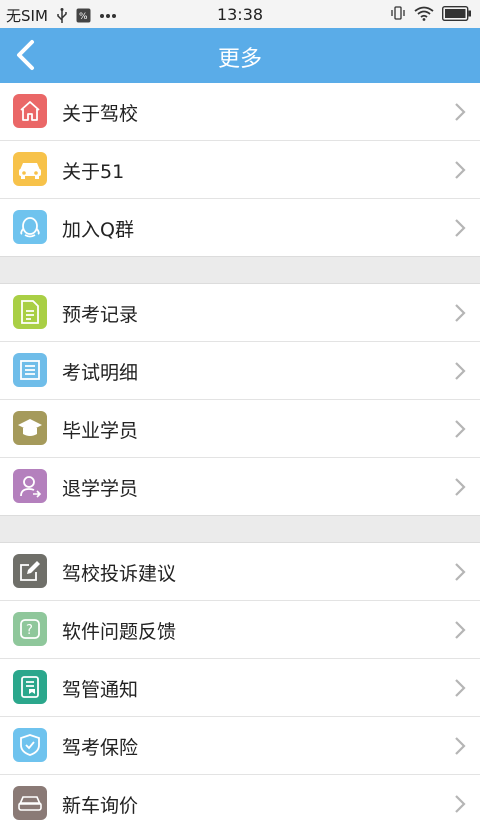  Describe the element at coordinates (240, 486) in the screenshot. I see `list-item-dropout-students: 退学学员` at that location.